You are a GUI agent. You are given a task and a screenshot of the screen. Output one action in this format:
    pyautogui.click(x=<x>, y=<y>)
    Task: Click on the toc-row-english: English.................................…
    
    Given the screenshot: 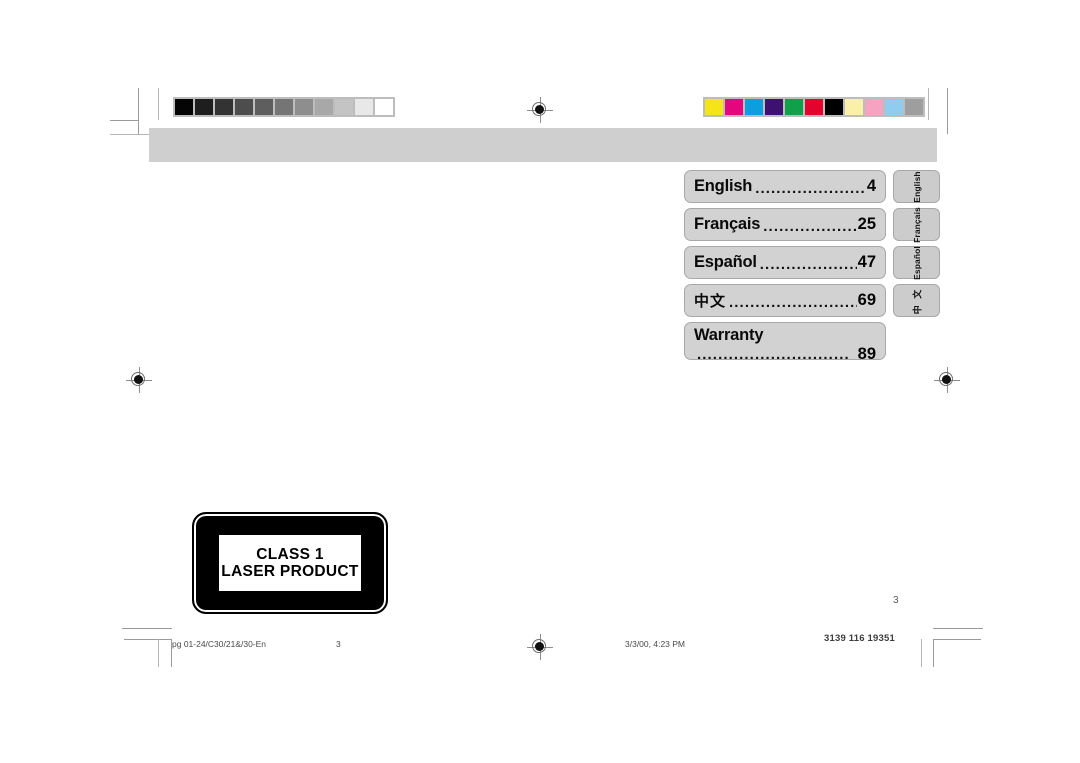 What is the action you would take?
    pyautogui.click(x=785, y=186)
    